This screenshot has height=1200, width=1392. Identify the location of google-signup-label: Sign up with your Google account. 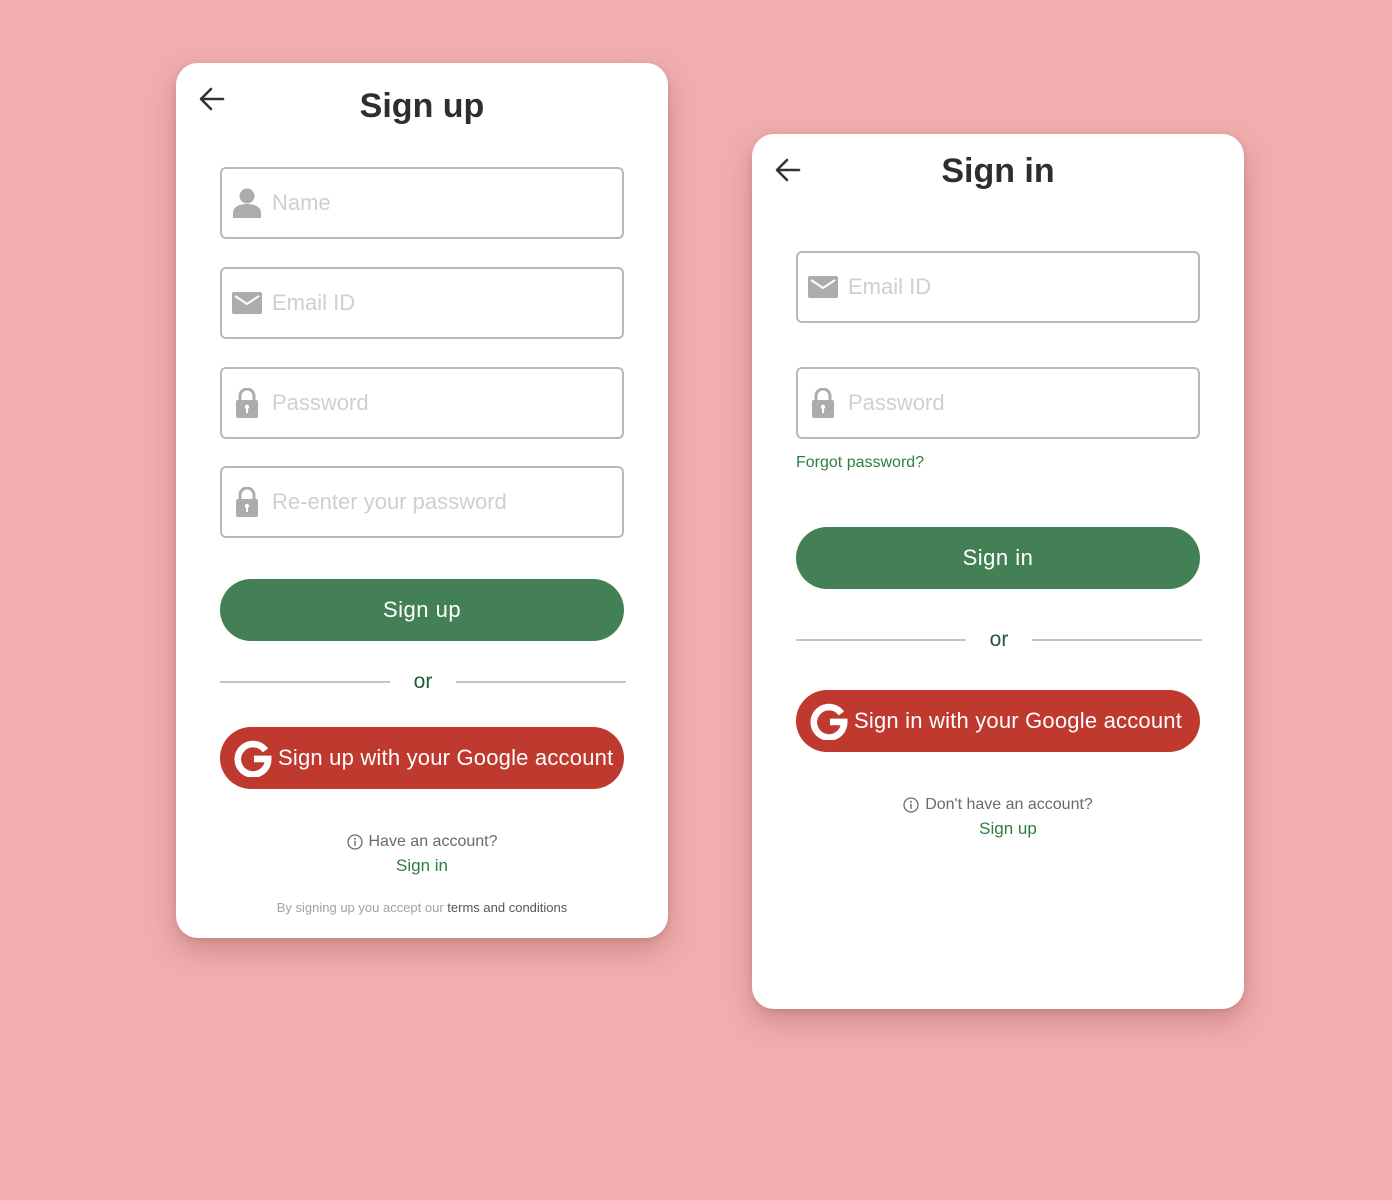
(446, 757).